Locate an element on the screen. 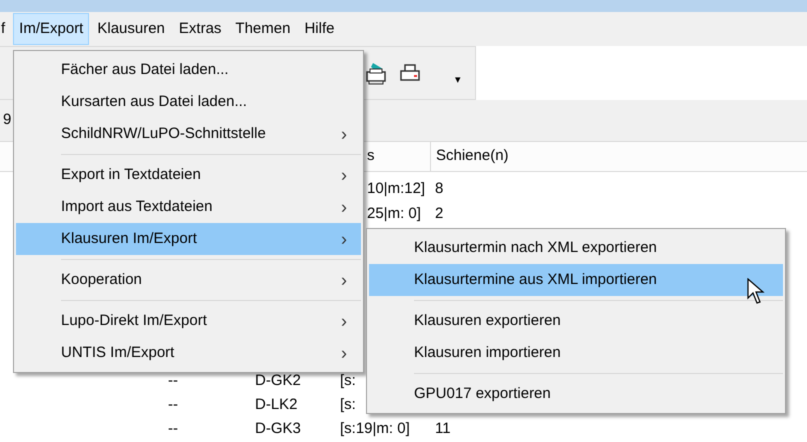 Image resolution: width=807 pixels, height=442 pixels. table-cell-text: 25|m: 0] is located at coordinates (394, 214).